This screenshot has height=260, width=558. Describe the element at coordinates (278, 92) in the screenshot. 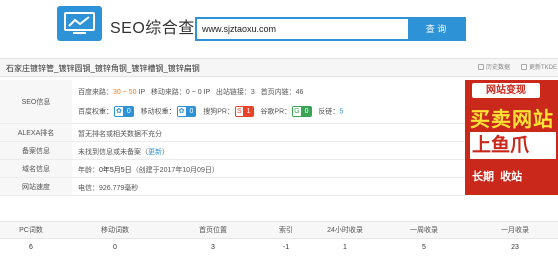

I see `homepage-inlinks-label: 首页内链：` at that location.